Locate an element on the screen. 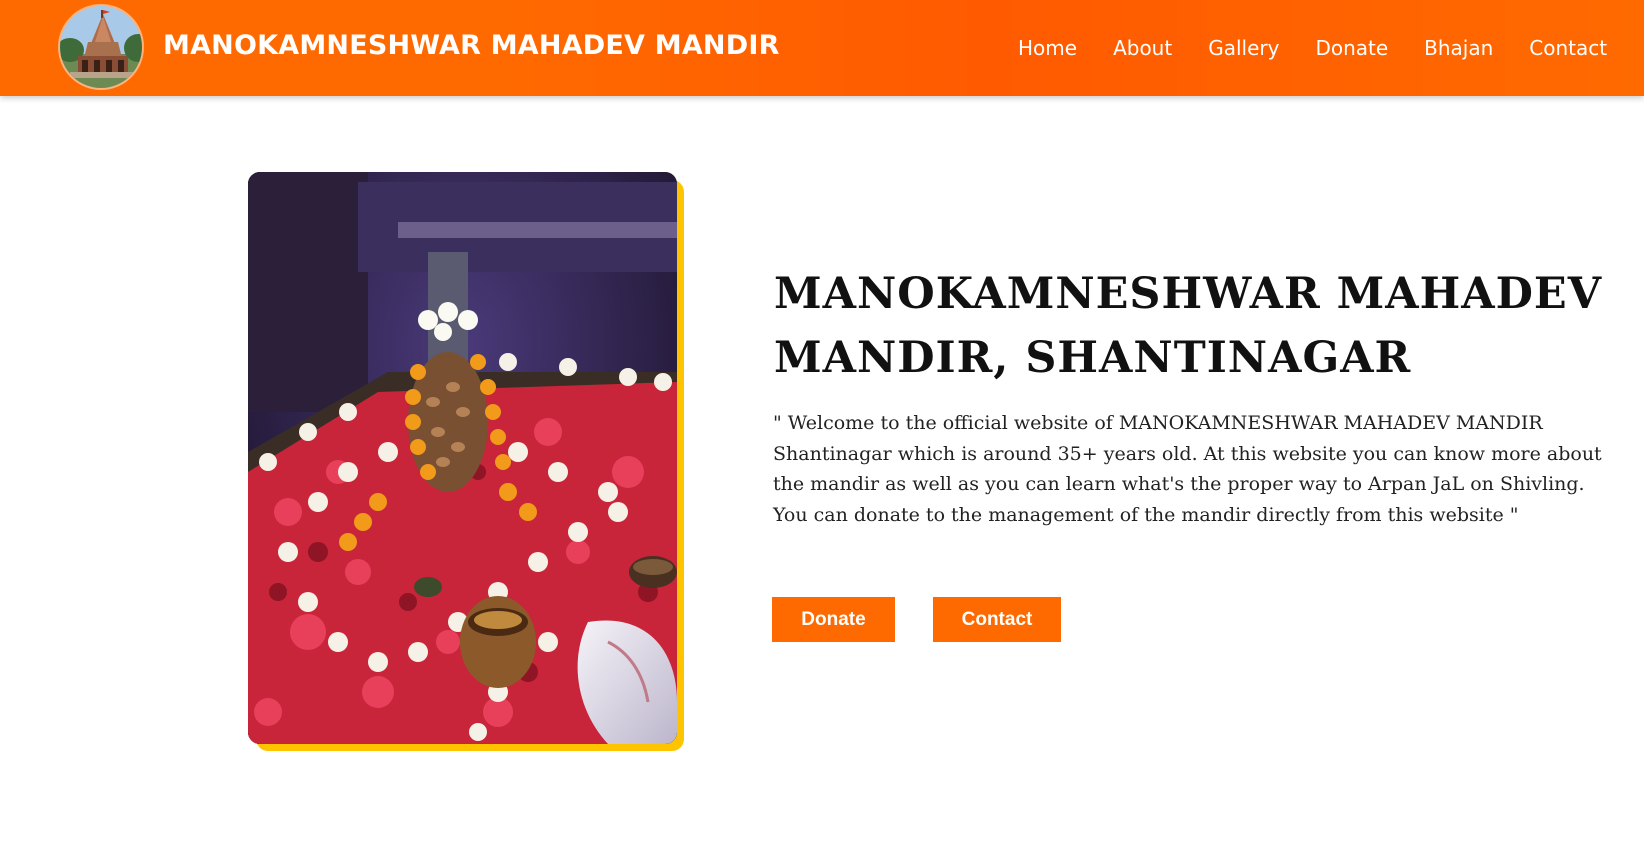 This screenshot has height=864, width=1644. contact-button: Contact is located at coordinates (997, 619).